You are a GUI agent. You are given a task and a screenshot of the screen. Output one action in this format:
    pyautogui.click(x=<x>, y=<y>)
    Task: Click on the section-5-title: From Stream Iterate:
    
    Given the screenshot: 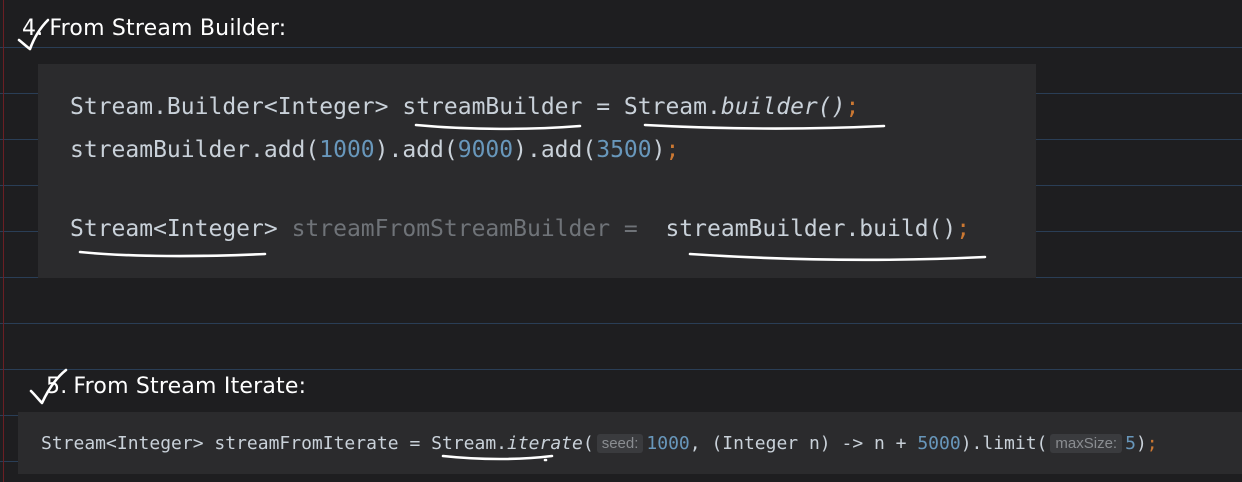 What is the action you would take?
    pyautogui.click(x=190, y=386)
    